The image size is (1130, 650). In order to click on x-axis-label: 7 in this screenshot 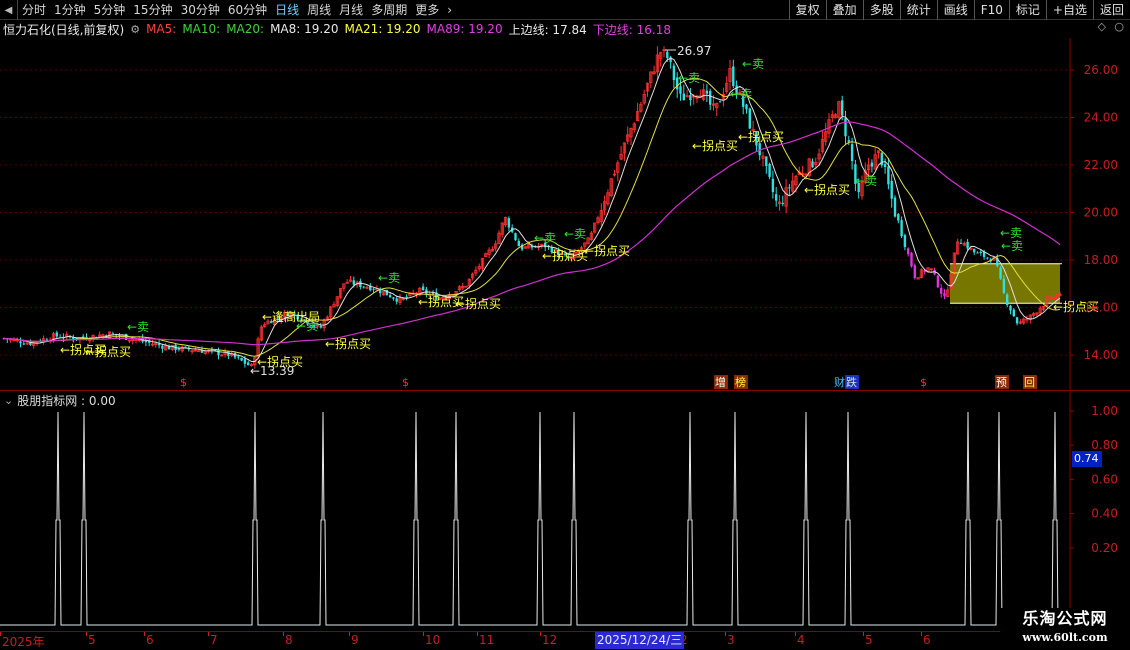, I will do `click(214, 640)`.